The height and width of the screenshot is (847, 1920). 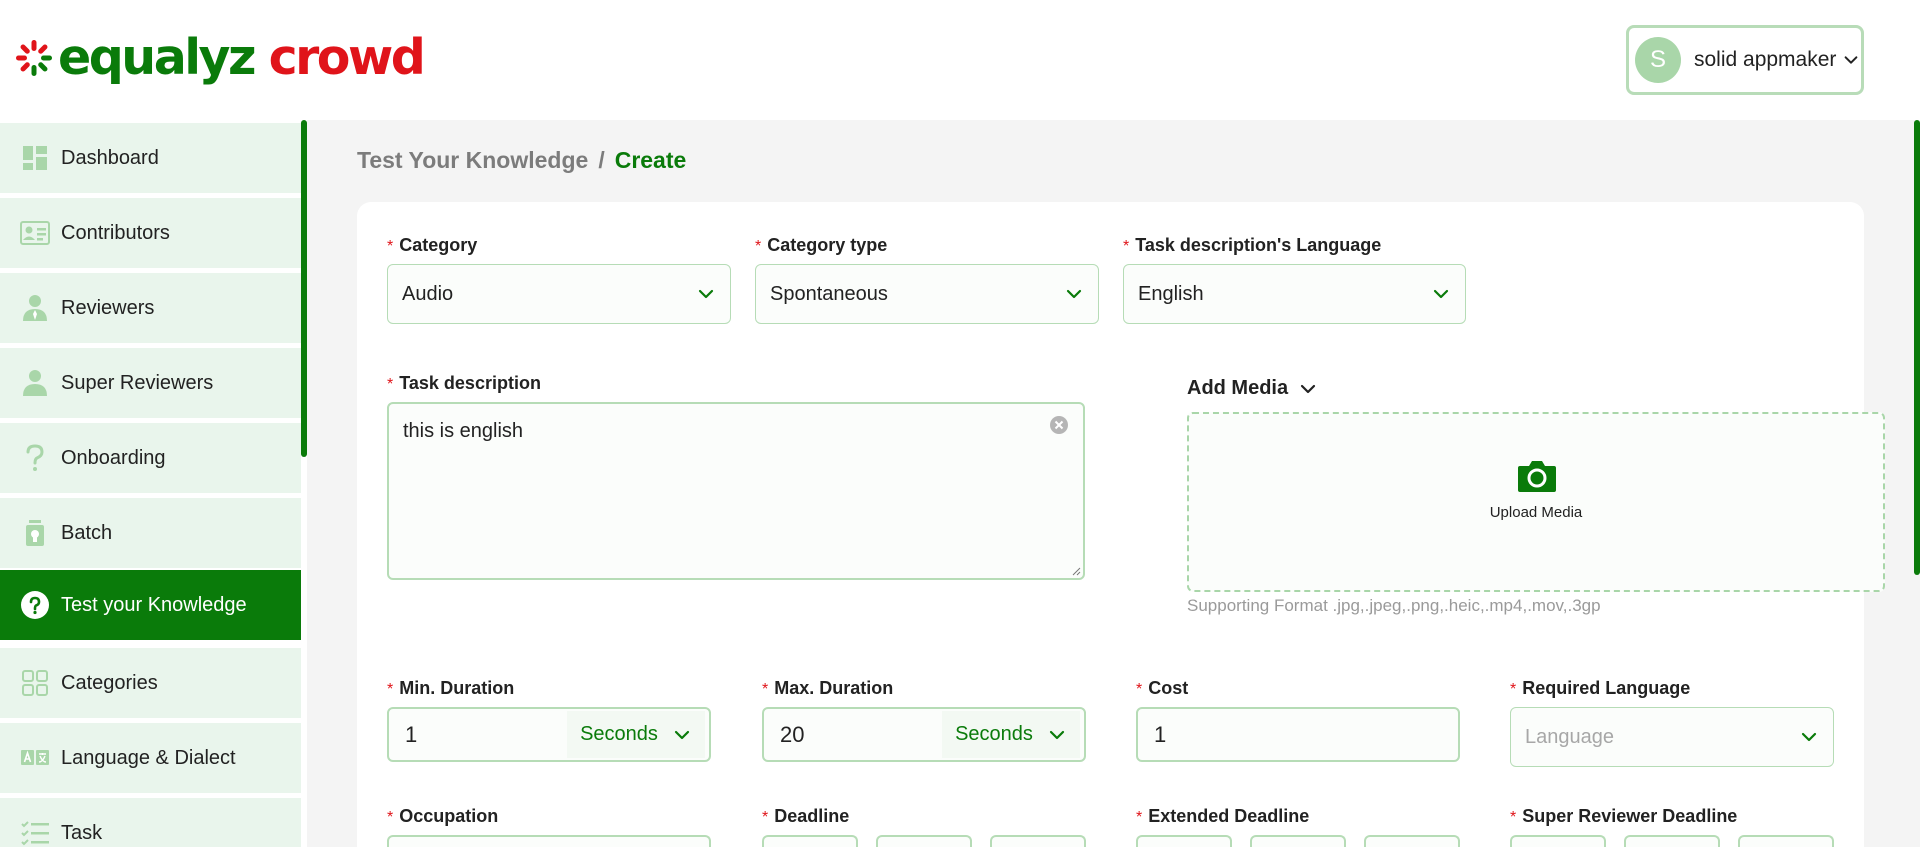 What do you see at coordinates (82, 832) in the screenshot?
I see `sidebar-item-label: Task` at bounding box center [82, 832].